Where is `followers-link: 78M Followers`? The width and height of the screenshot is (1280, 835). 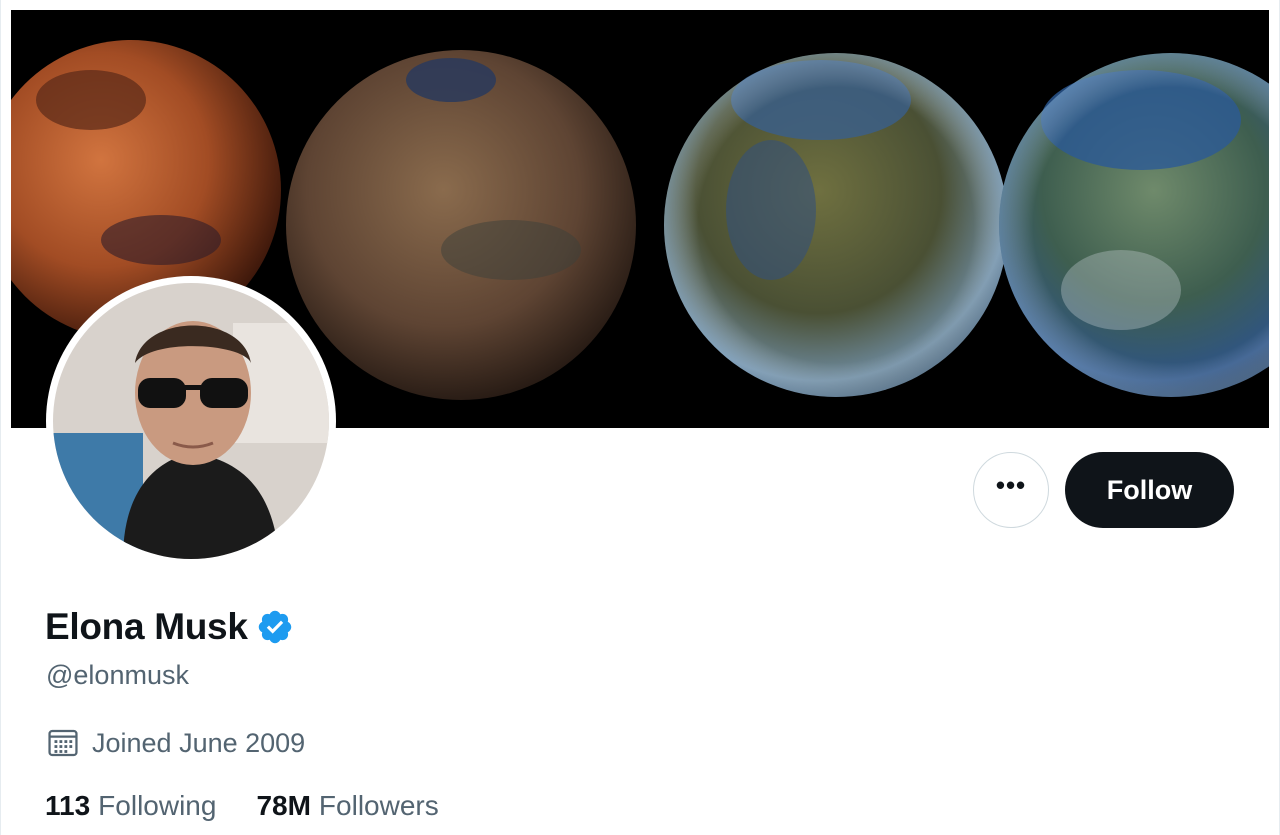 followers-link: 78M Followers is located at coordinates (347, 806).